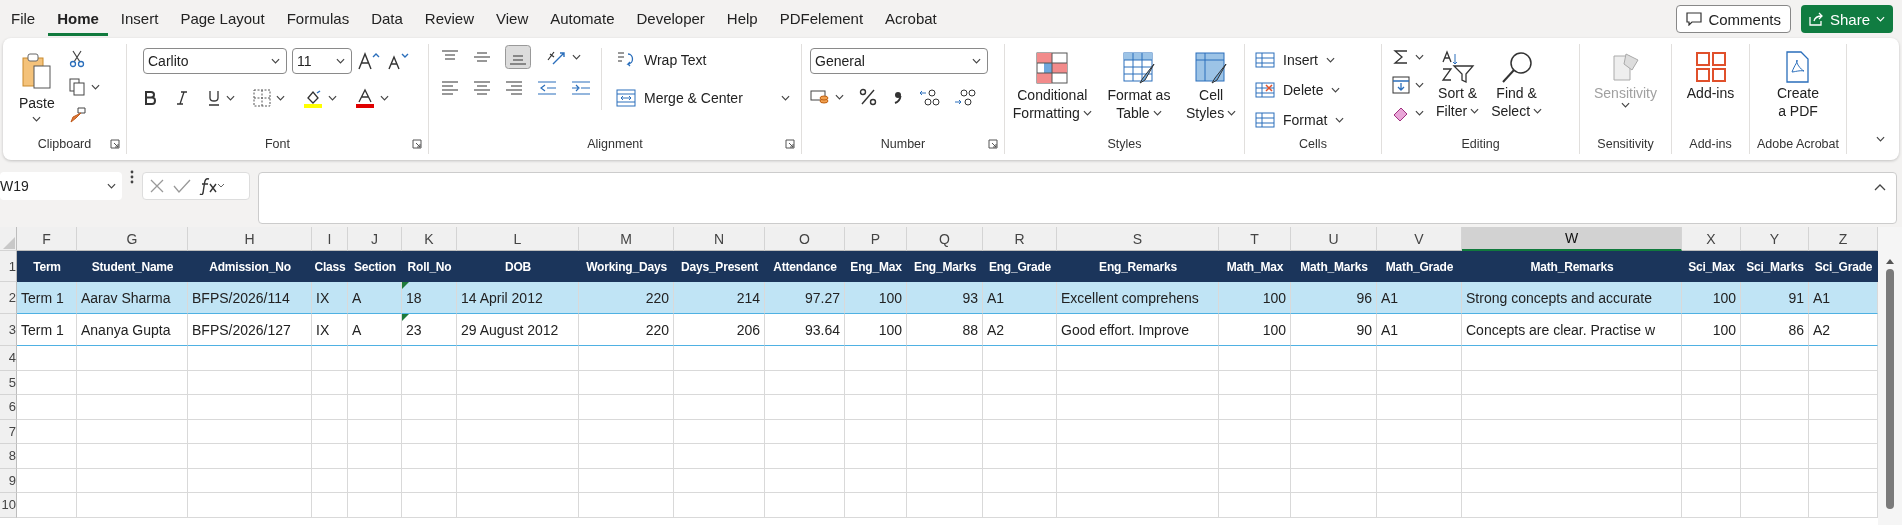 Image resolution: width=1902 pixels, height=525 pixels. What do you see at coordinates (514, 88) in the screenshot?
I see `align-right-icon` at bounding box center [514, 88].